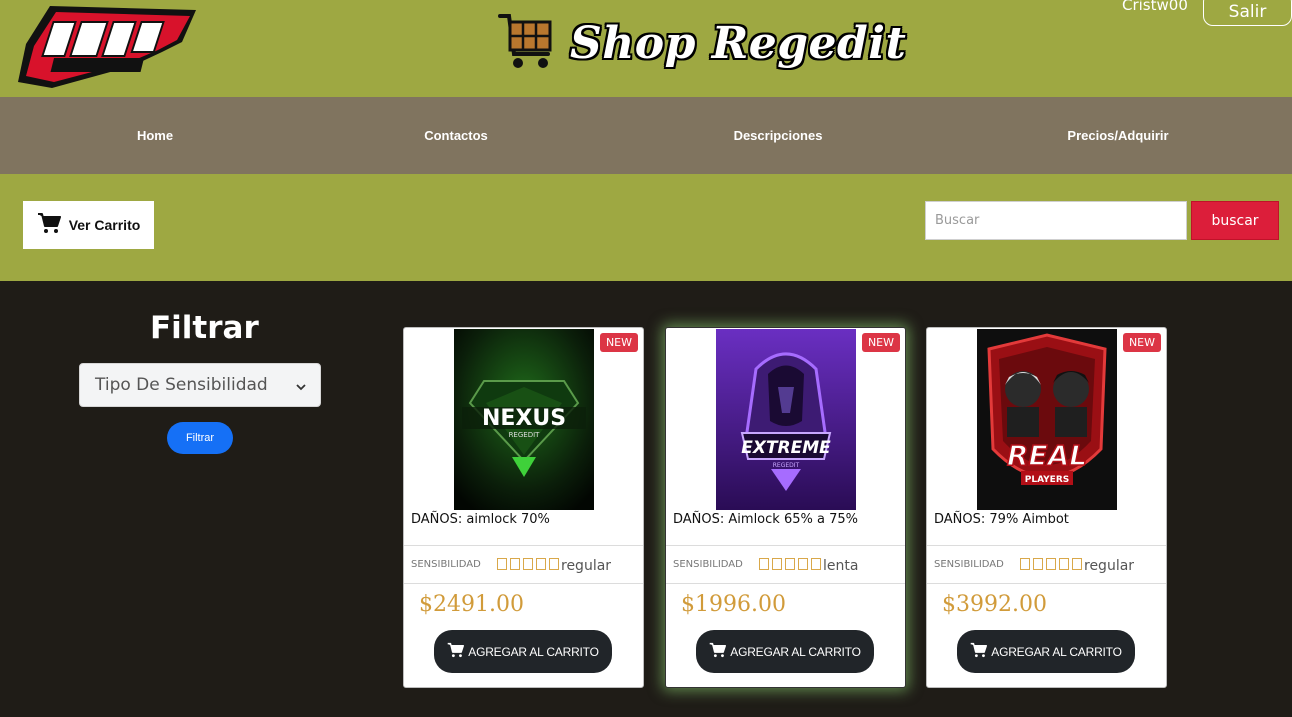  Describe the element at coordinates (107, 46) in the screenshot. I see `full-regedit-logo` at that location.